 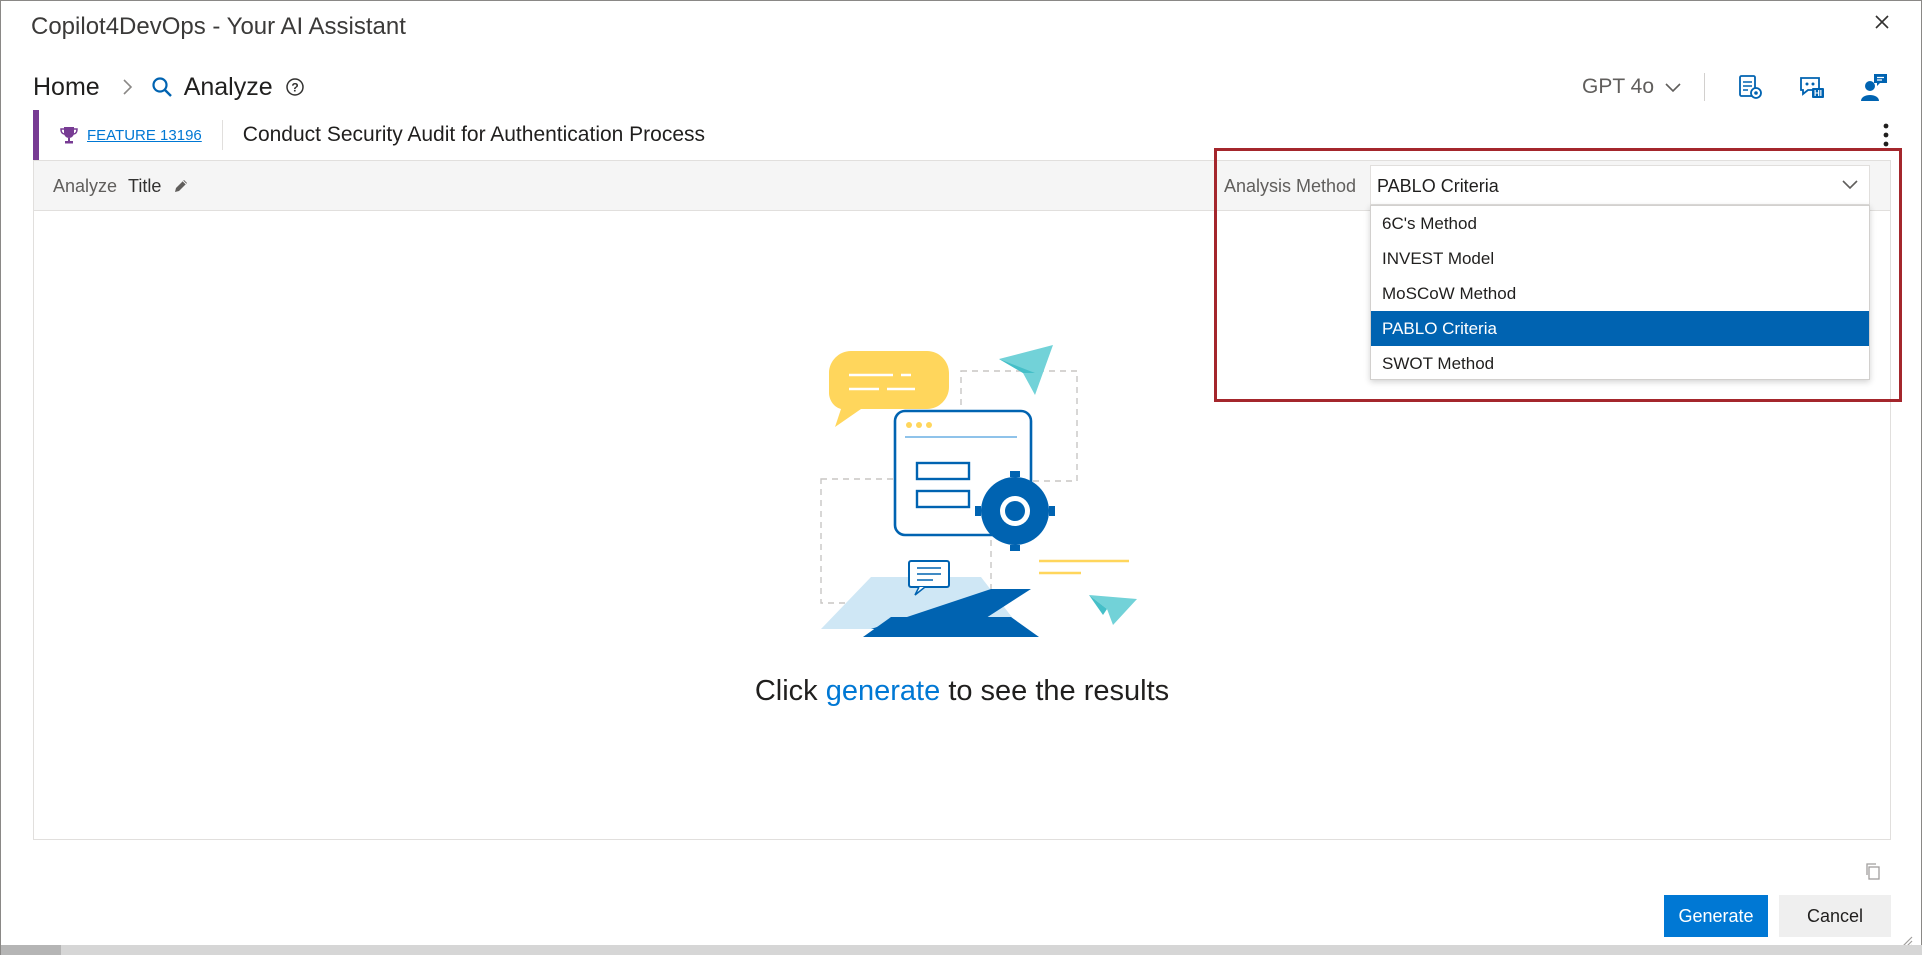 I want to click on breadcrumb: Home Analyze ?, so click(x=169, y=87).